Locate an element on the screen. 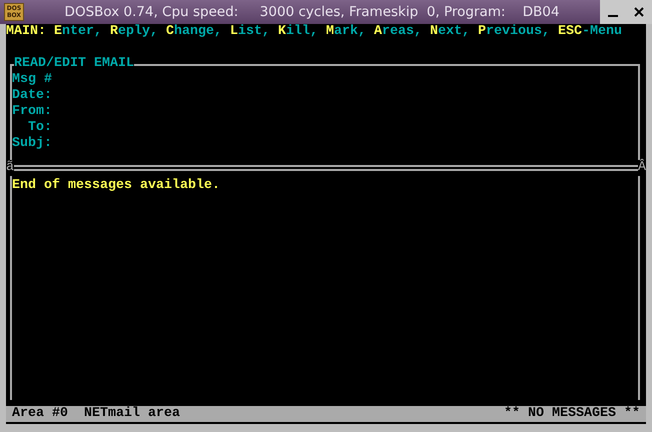 This screenshot has height=432, width=652. close-icon is located at coordinates (639, 12).